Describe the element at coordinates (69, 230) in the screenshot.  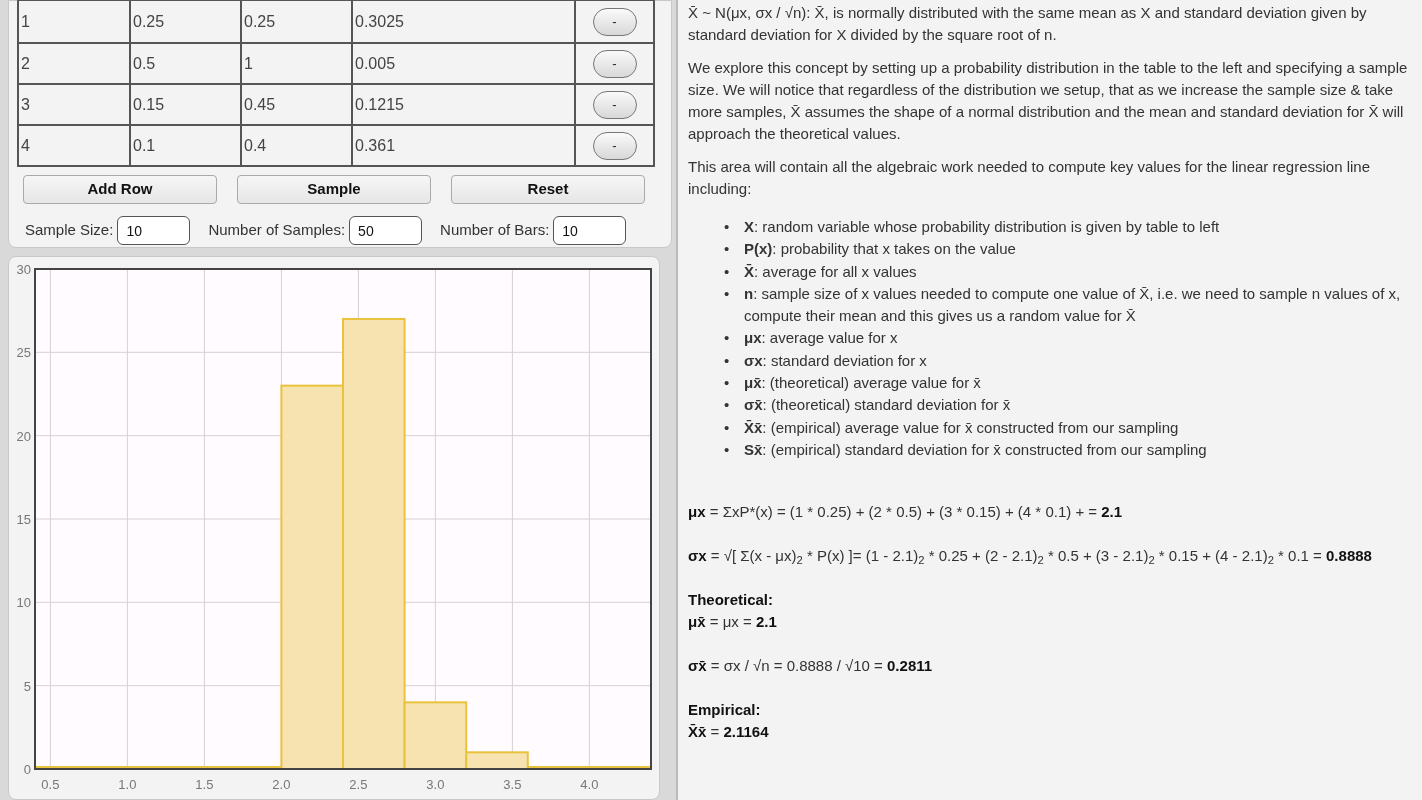
I see `field-label: Sample Size:` at that location.